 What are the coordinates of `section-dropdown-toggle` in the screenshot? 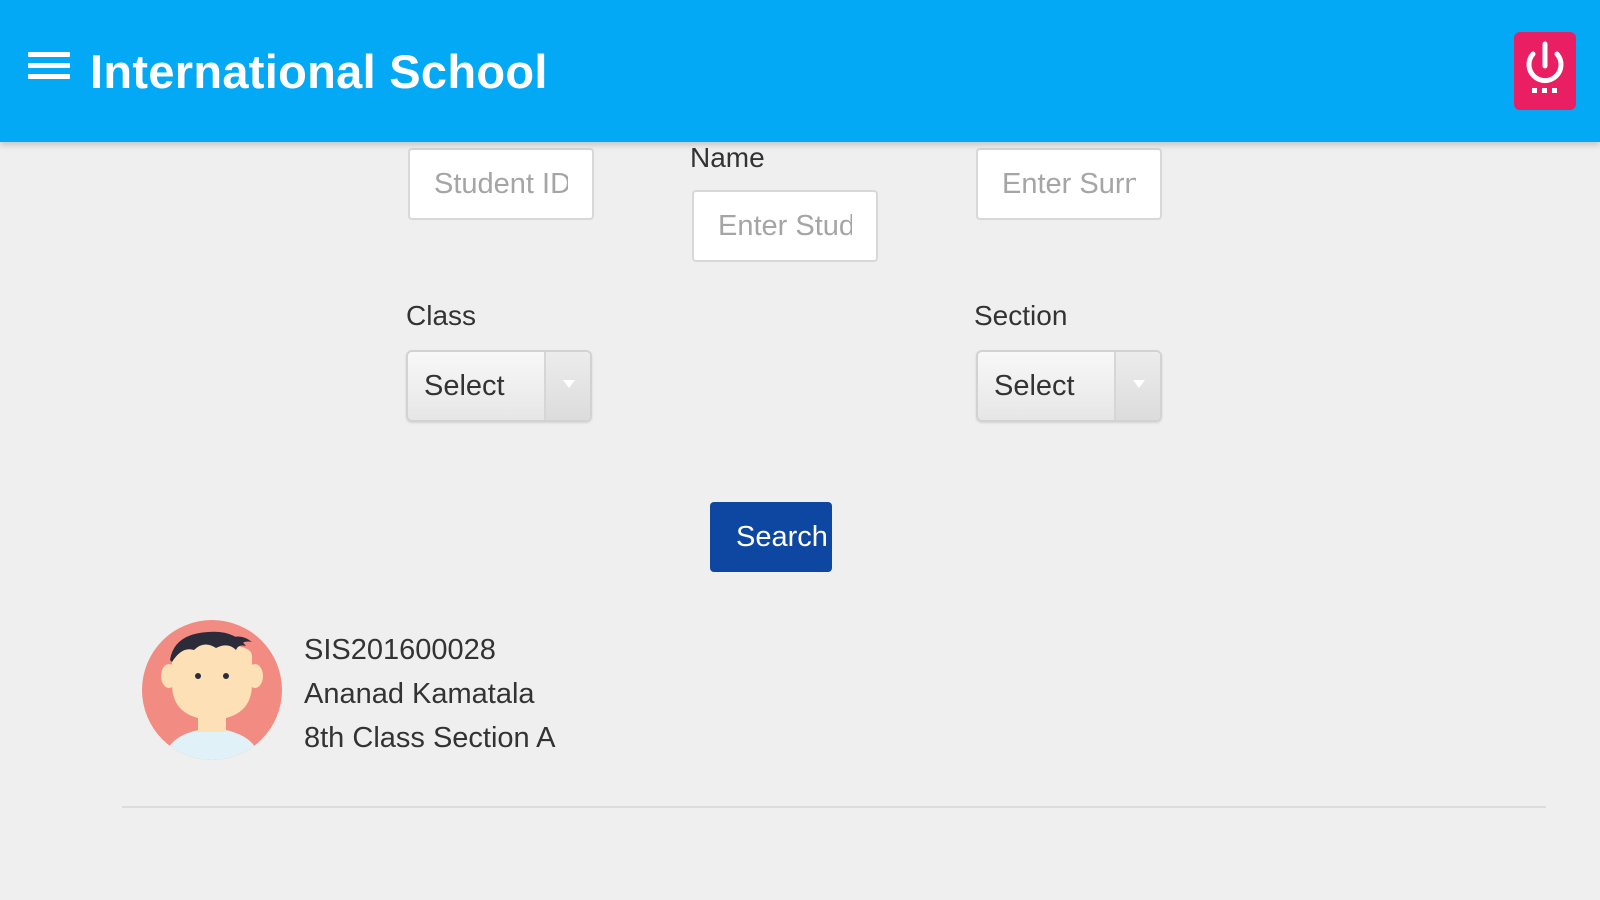 It's located at (1137, 386).